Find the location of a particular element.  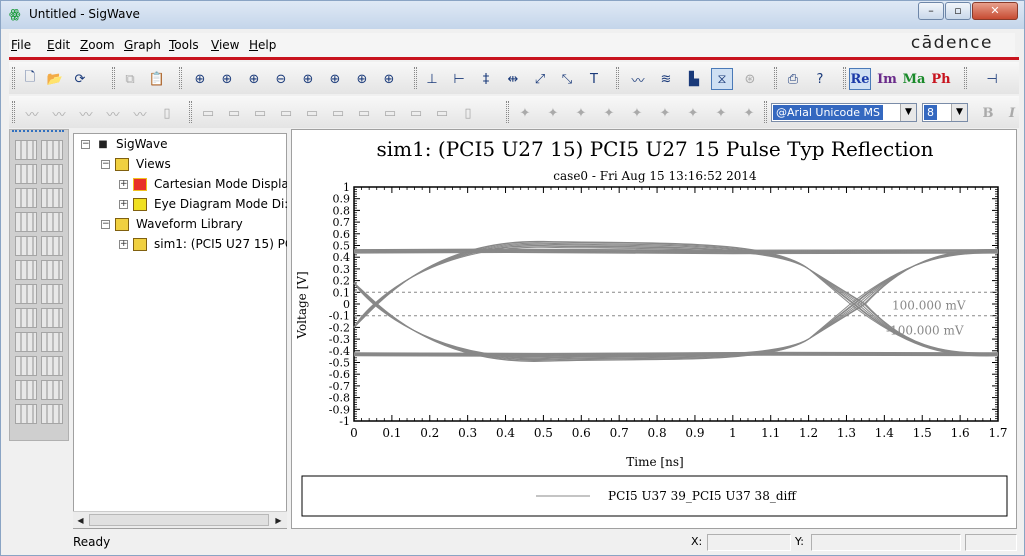

menu-edit: Edit is located at coordinates (58, 45).